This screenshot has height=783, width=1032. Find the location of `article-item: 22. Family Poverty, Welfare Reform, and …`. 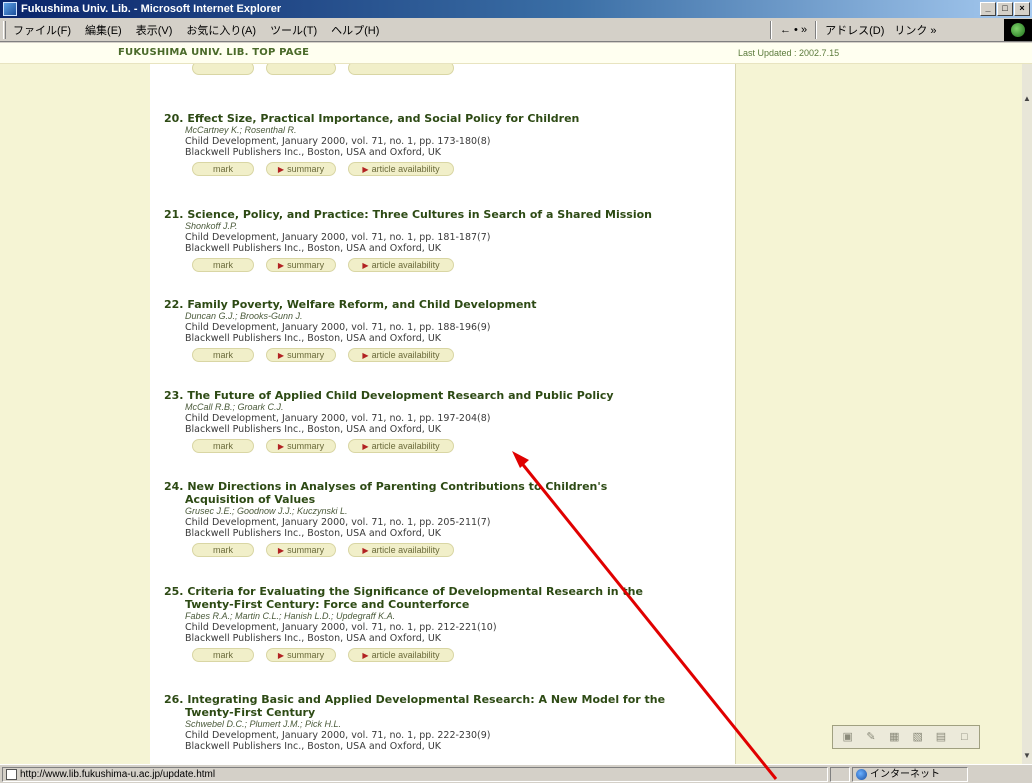

article-item: 22. Family Poverty, Welfare Reform, and … is located at coordinates (444, 330).